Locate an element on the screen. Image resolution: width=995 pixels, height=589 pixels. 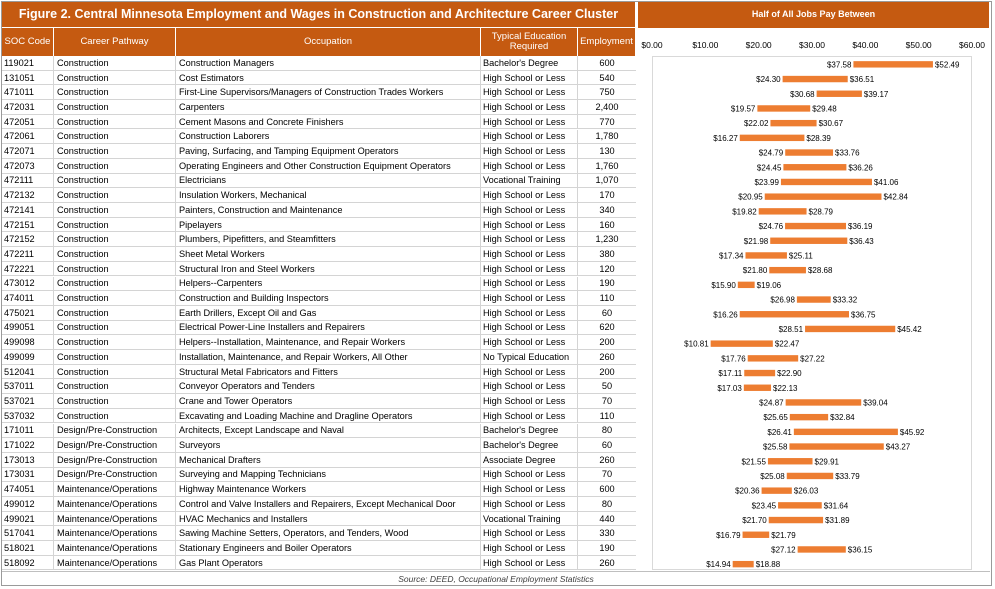
low-wage-label: $14.94 is located at coordinates (718, 564).